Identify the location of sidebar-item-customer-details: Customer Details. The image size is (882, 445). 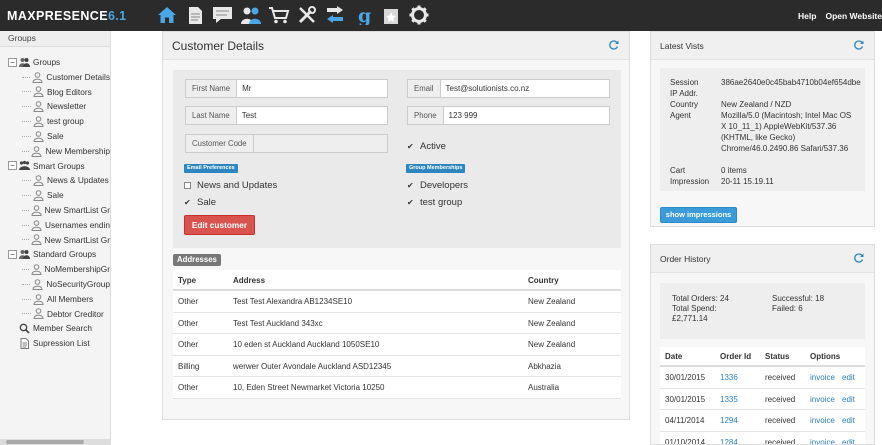
(55, 77).